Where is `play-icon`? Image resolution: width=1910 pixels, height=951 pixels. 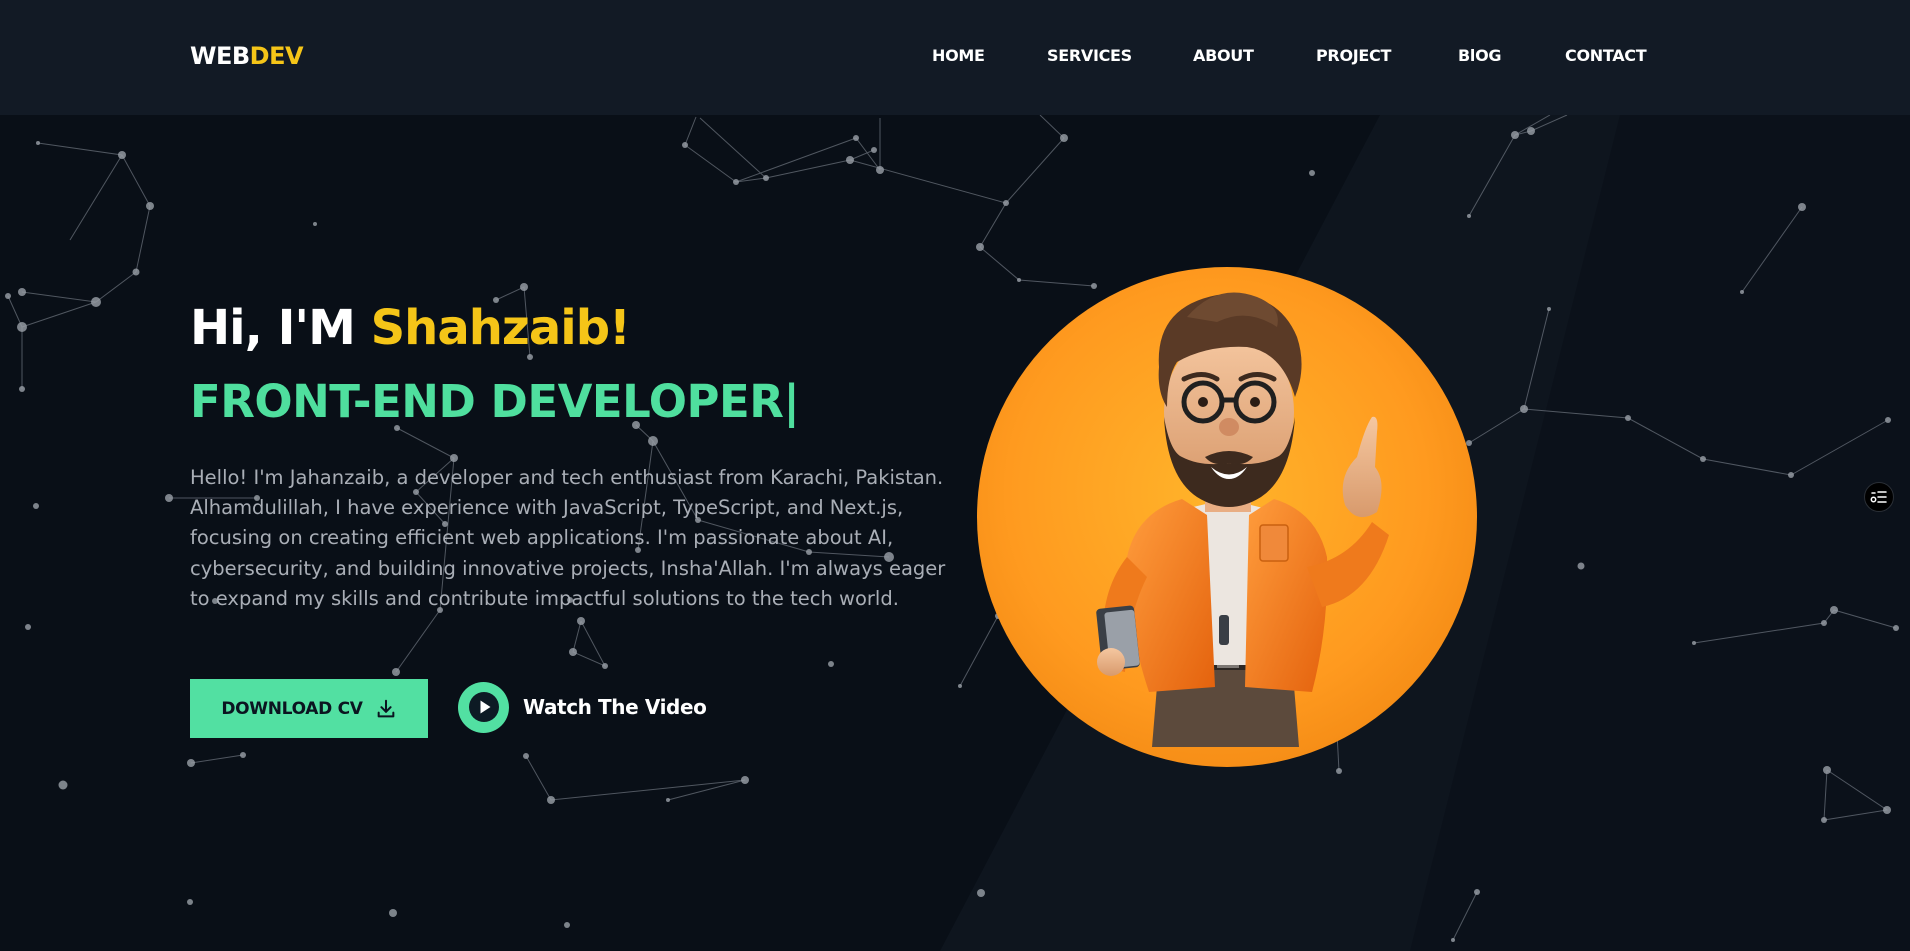
play-icon is located at coordinates (483, 707).